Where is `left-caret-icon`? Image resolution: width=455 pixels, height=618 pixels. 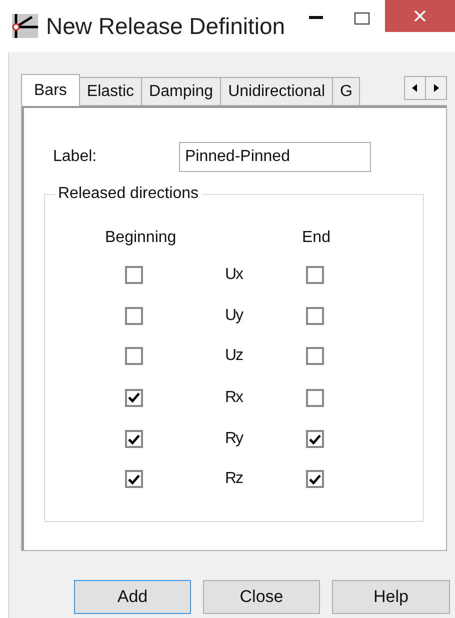 left-caret-icon is located at coordinates (415, 88).